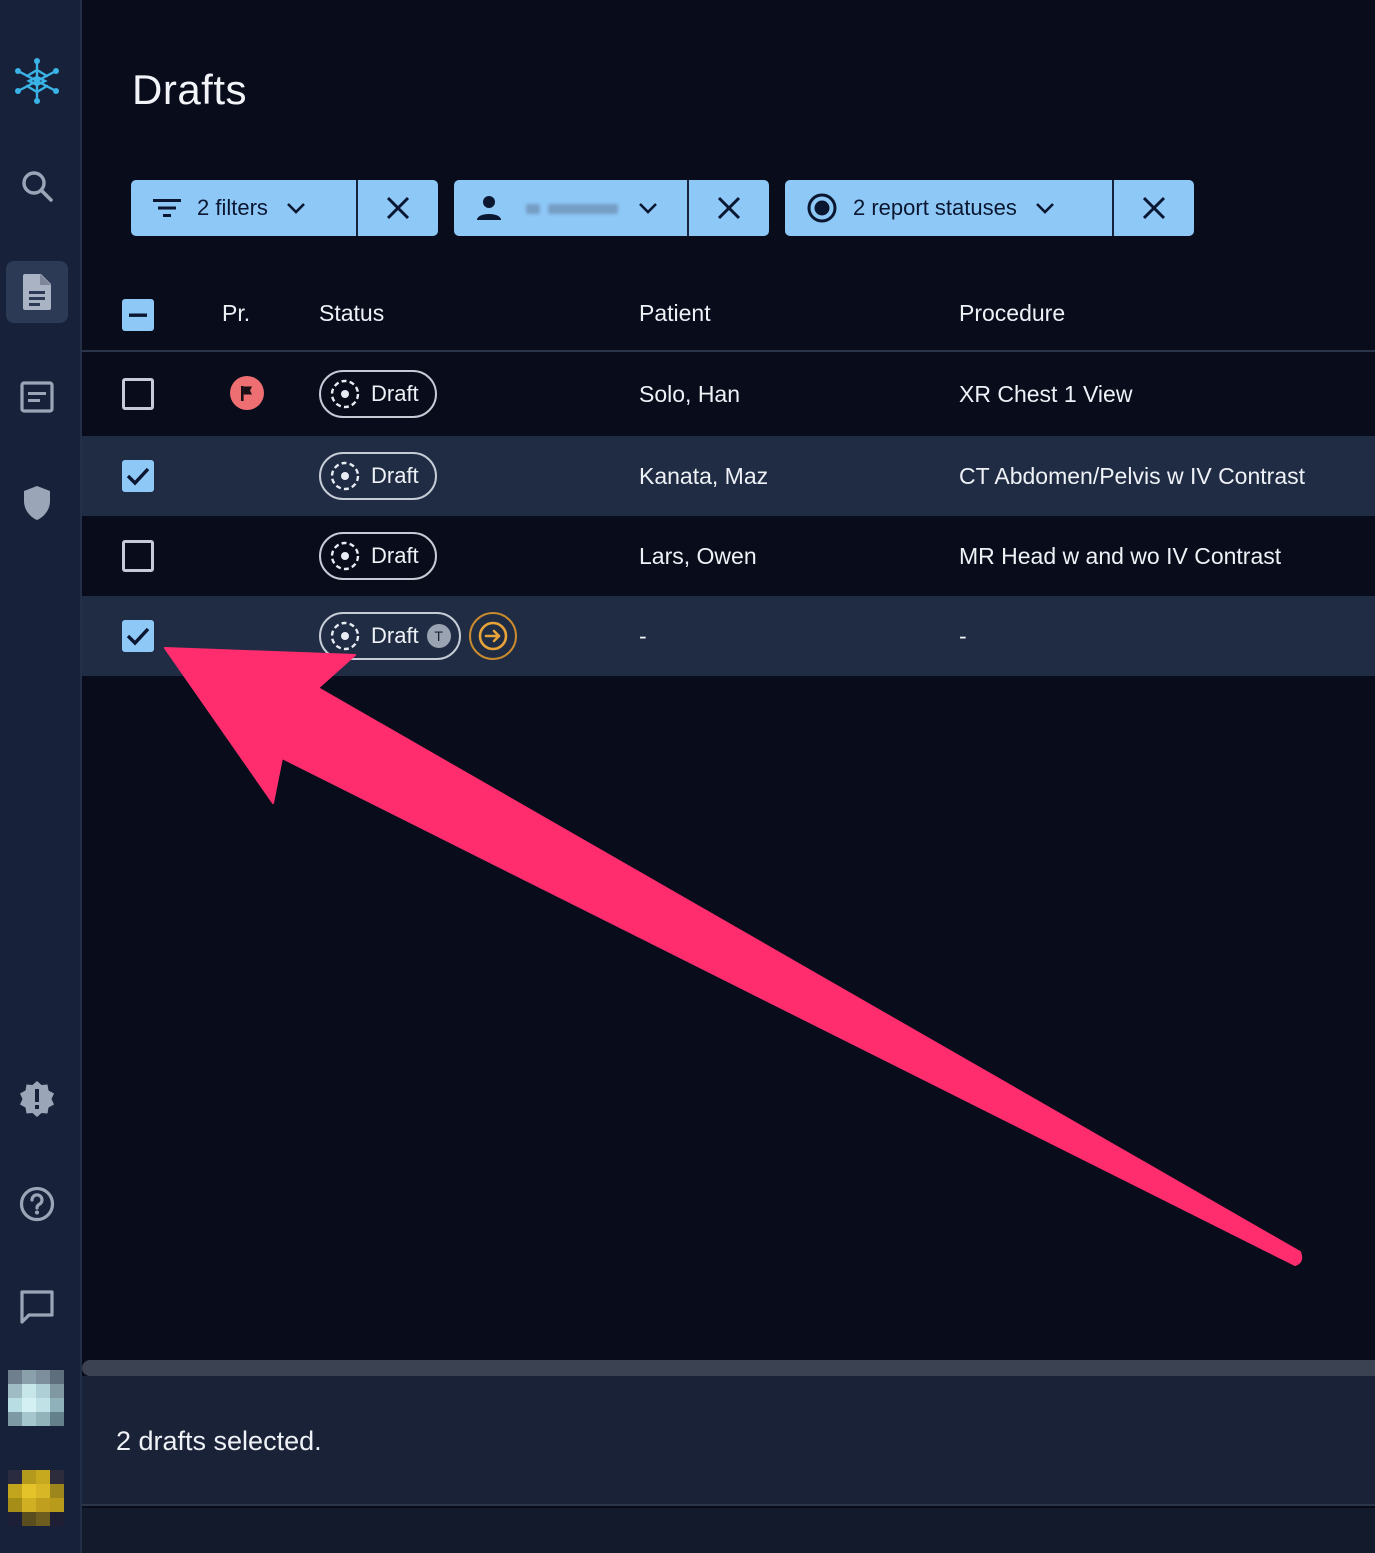  I want to click on filters-chip: 2 filters, so click(284, 208).